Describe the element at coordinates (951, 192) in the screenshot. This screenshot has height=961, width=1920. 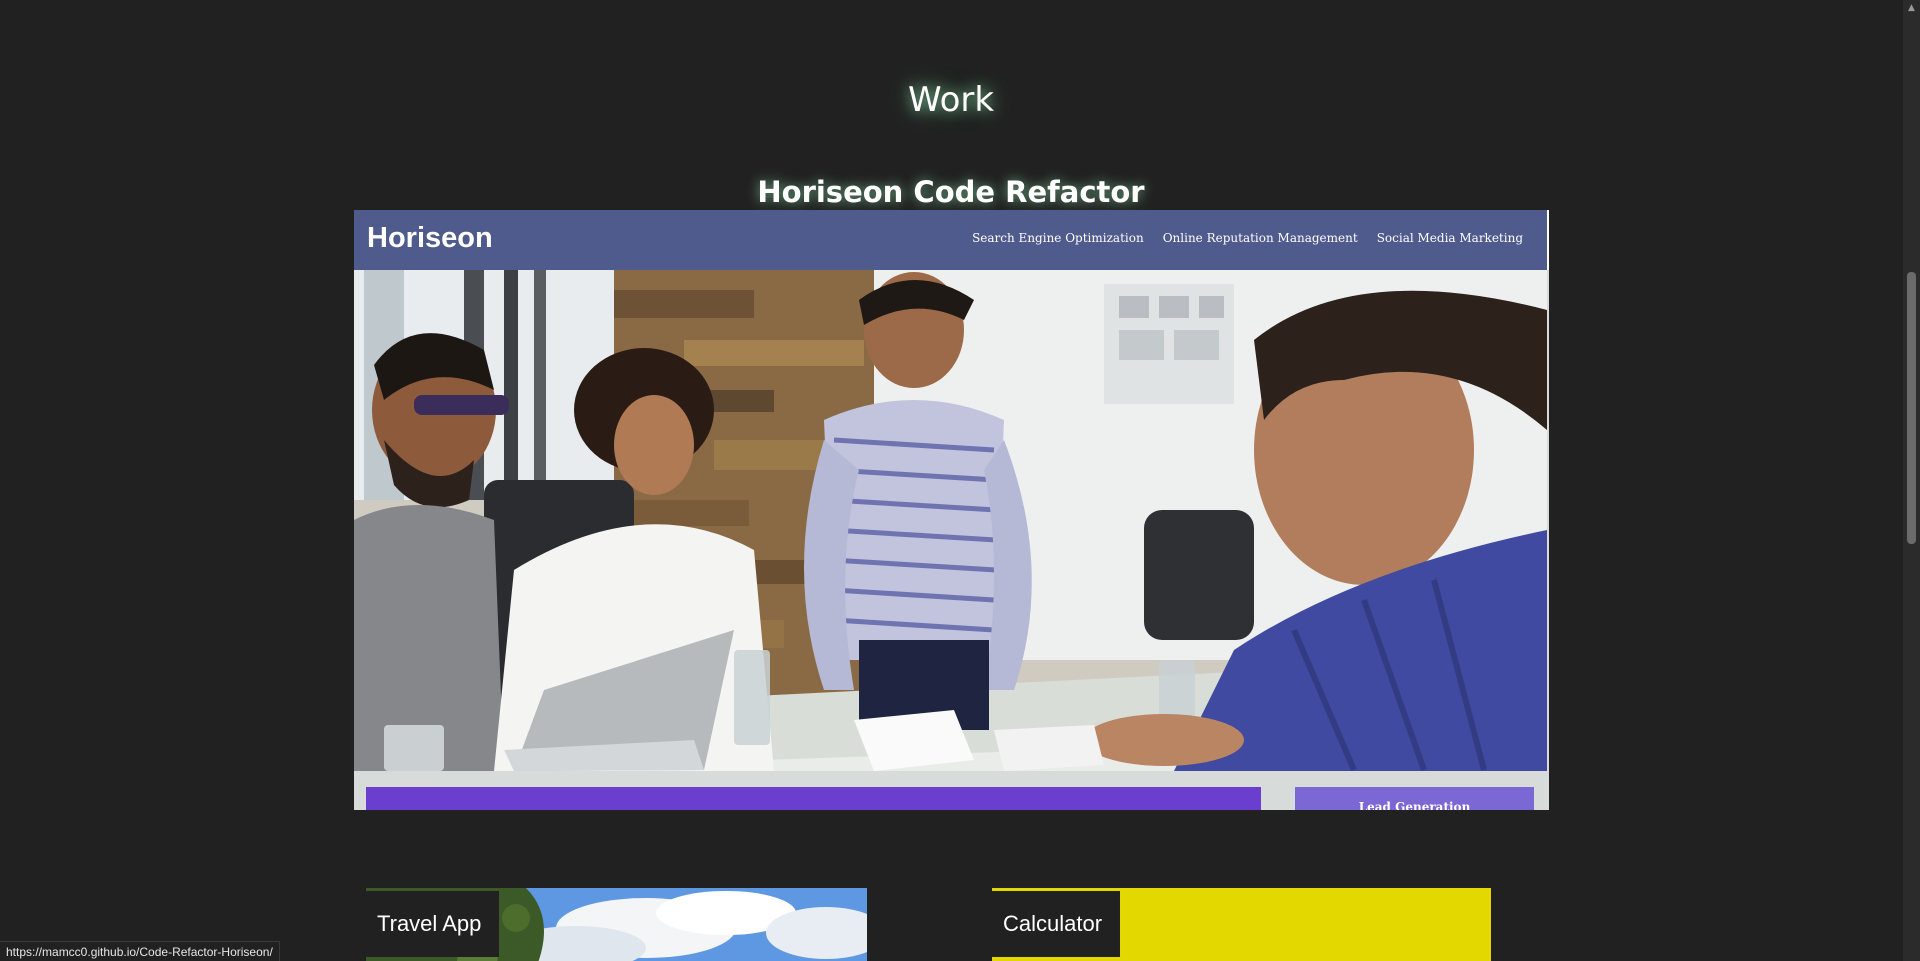
I see `featured-project-title: Horiseon Code Refactor` at that location.